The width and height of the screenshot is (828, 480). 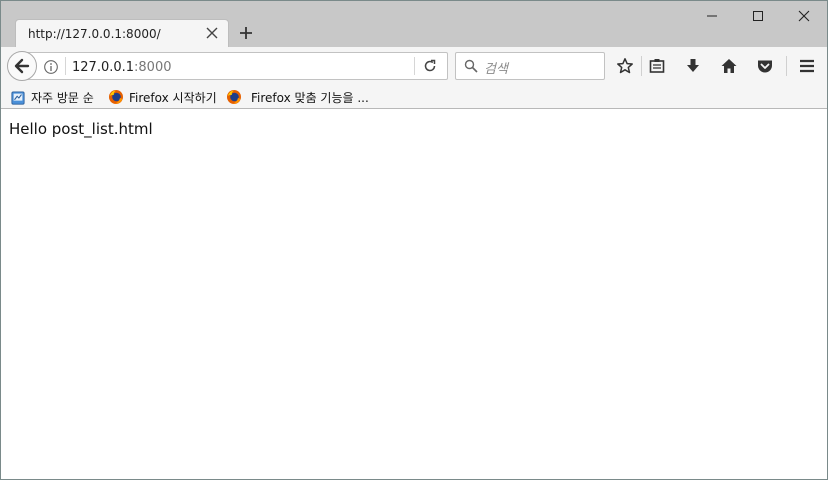 I want to click on bookmark-label: Firefox 시작하기, so click(x=173, y=98).